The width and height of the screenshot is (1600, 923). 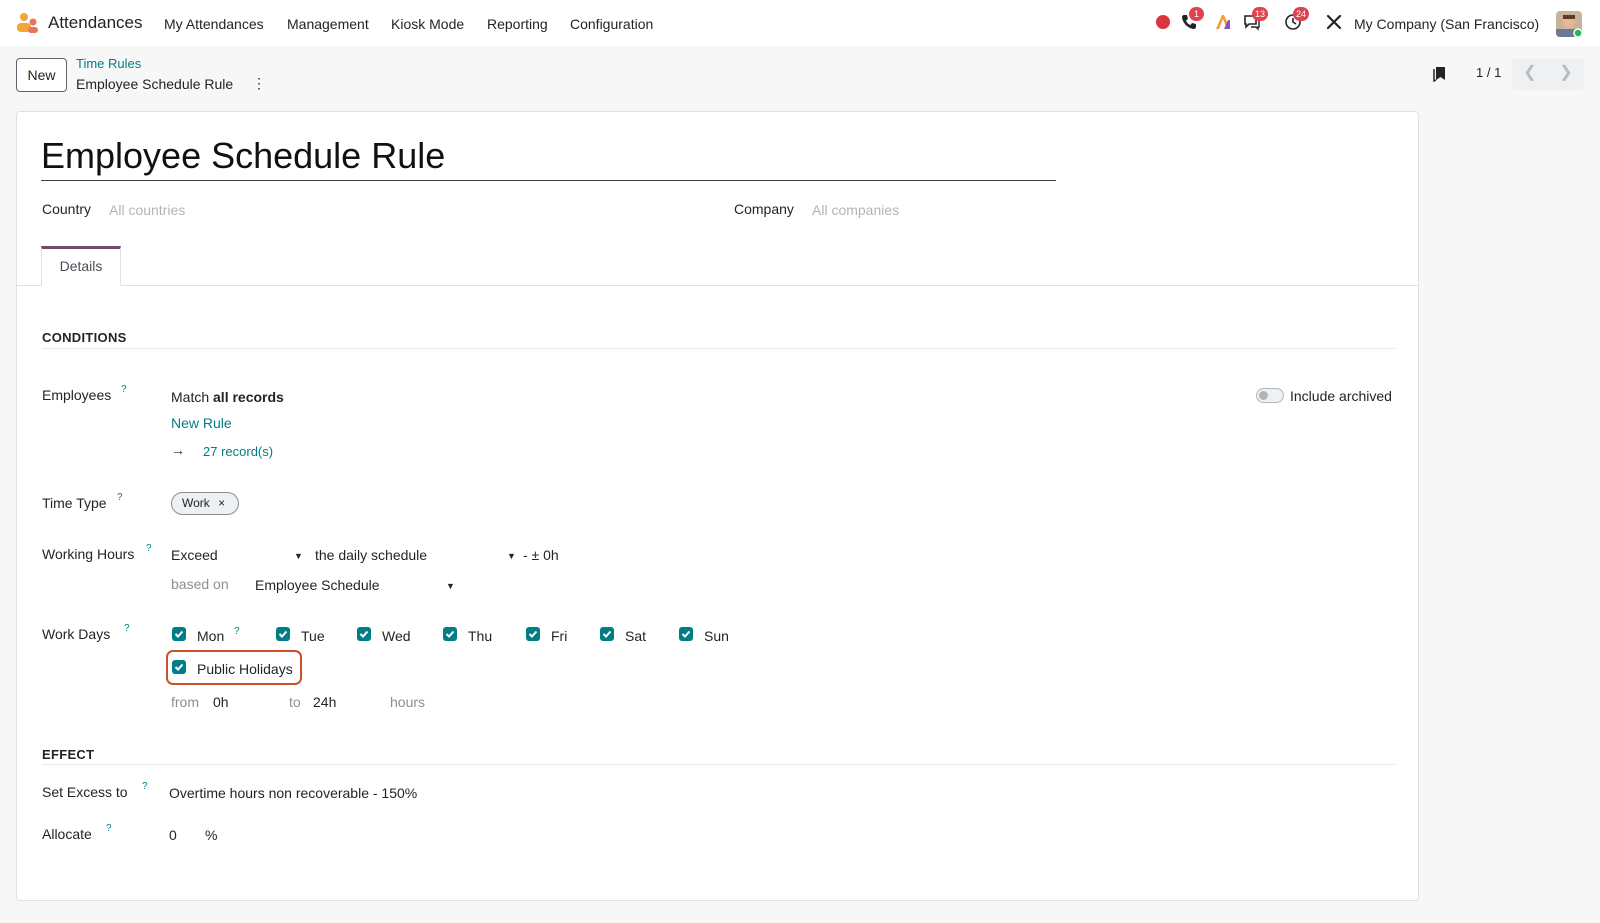 What do you see at coordinates (200, 584) in the screenshot?
I see `based-on-label: based on` at bounding box center [200, 584].